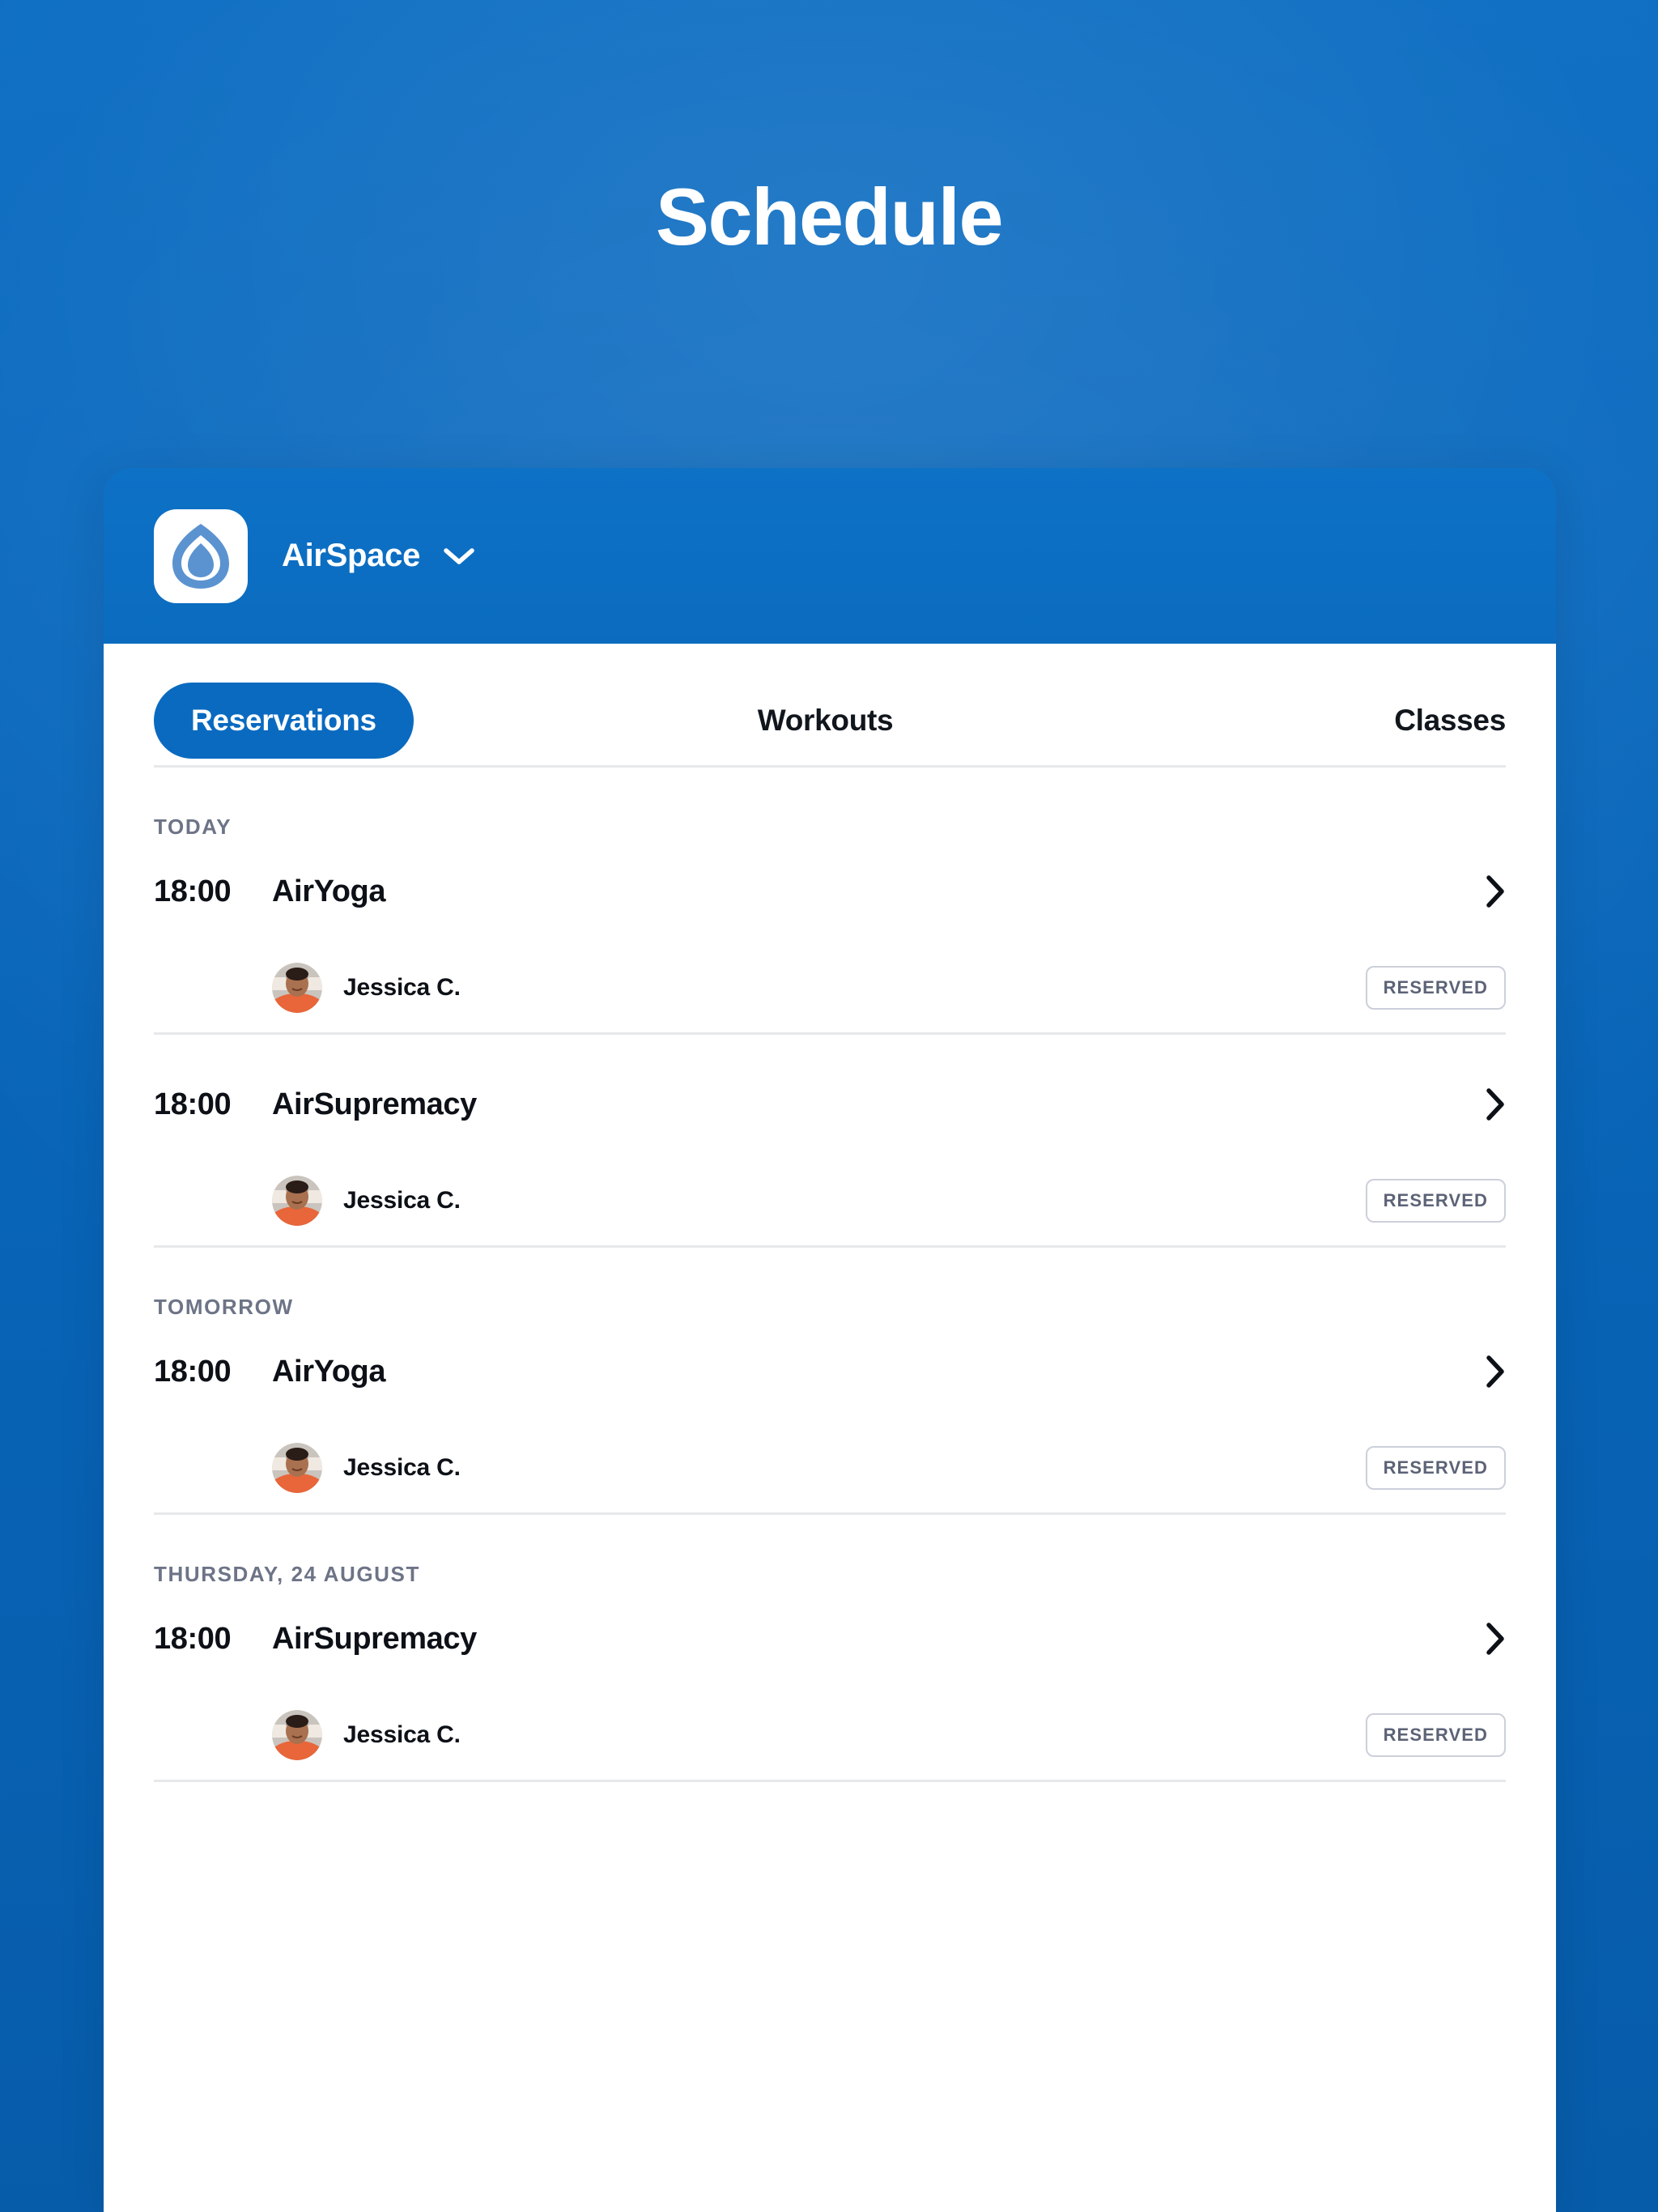  What do you see at coordinates (201, 556) in the screenshot?
I see `airspace-droplet-logo-icon` at bounding box center [201, 556].